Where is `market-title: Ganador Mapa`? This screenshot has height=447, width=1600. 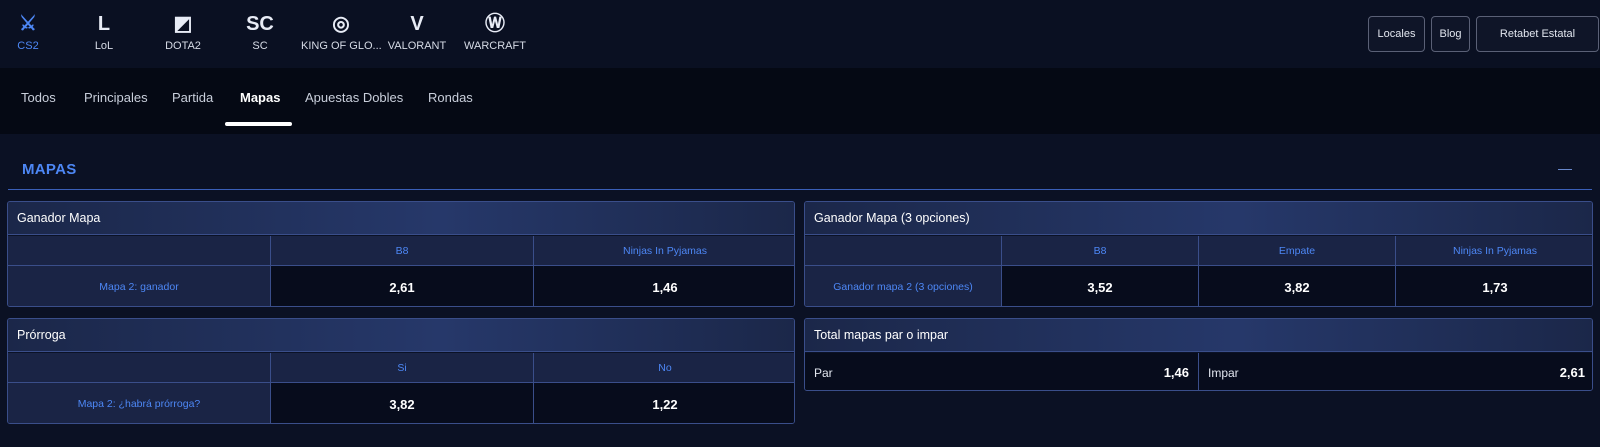 market-title: Ganador Mapa is located at coordinates (401, 218).